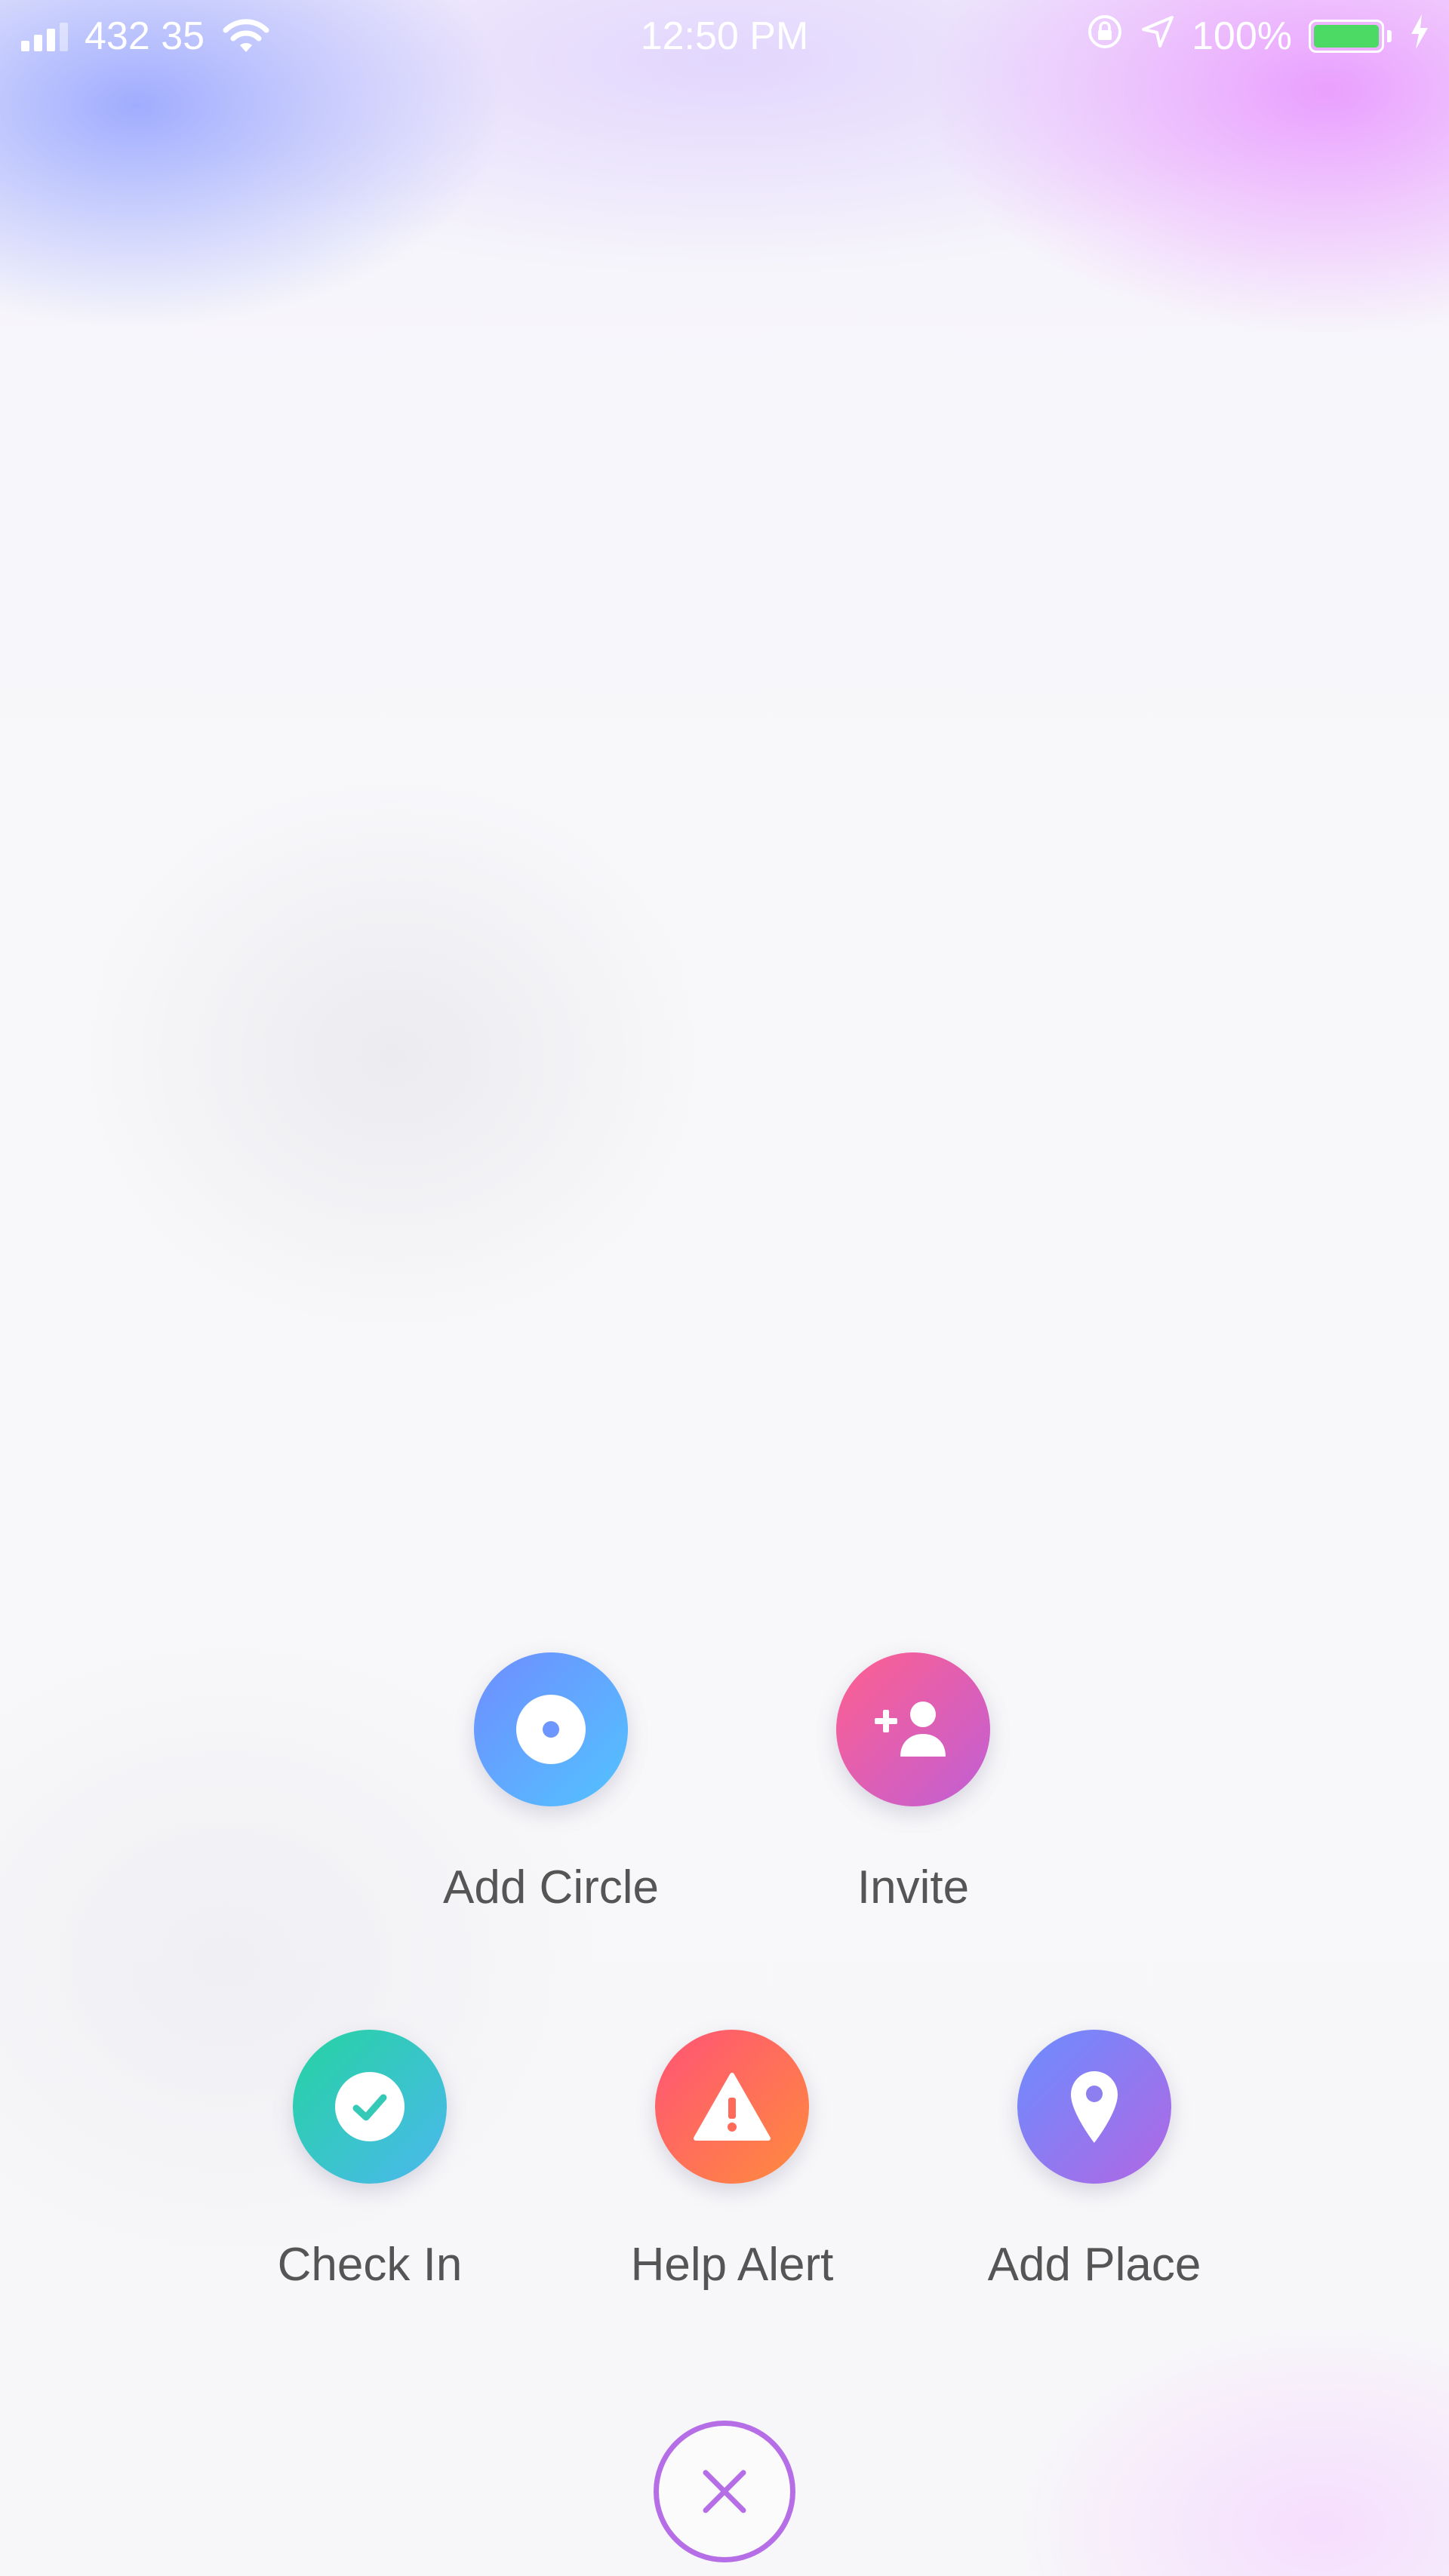 The image size is (1449, 2576). I want to click on status-bar-right: 100%, so click(1258, 36).